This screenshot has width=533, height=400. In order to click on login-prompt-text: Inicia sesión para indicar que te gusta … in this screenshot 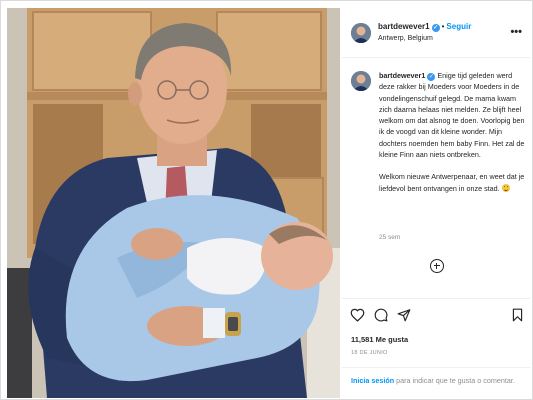, I will do `click(437, 380)`.